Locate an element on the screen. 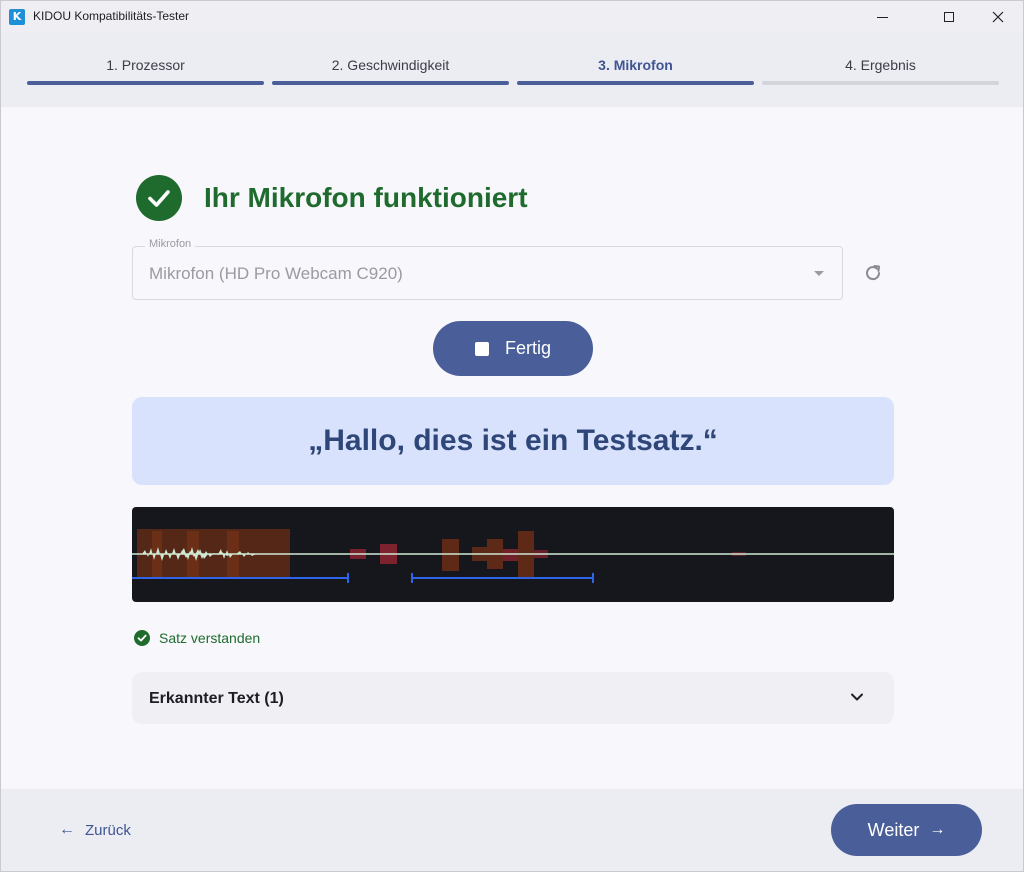 This screenshot has height=872, width=1024. title-bar: K KIDOU Kompatibilitäts-Tester is located at coordinates (512, 17).